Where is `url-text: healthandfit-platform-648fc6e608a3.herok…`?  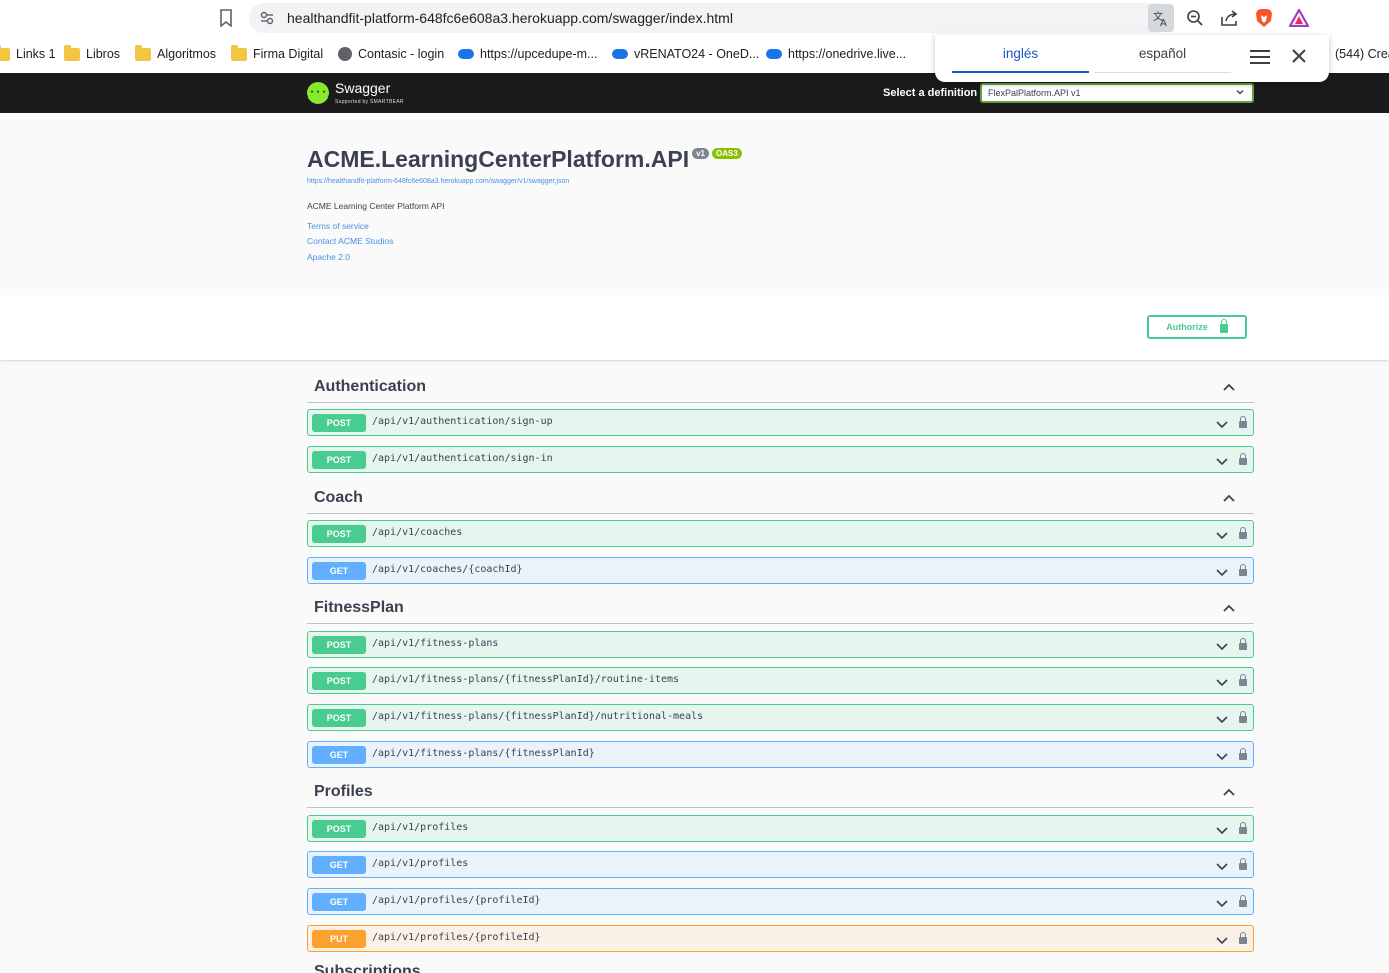 url-text: healthandfit-platform-648fc6e608a3.herok… is located at coordinates (510, 18).